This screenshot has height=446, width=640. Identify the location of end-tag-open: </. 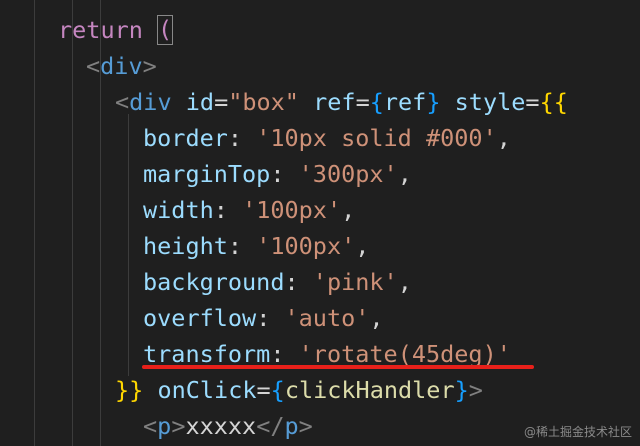
(270, 426).